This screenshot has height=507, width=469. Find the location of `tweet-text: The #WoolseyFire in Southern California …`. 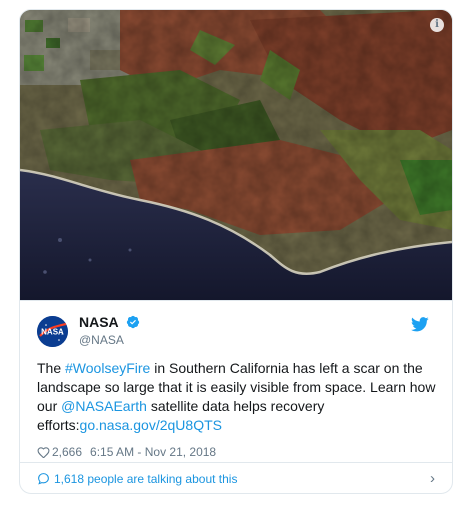

tweet-text: The #WoolseyFire in Southern California … is located at coordinates (238, 397).